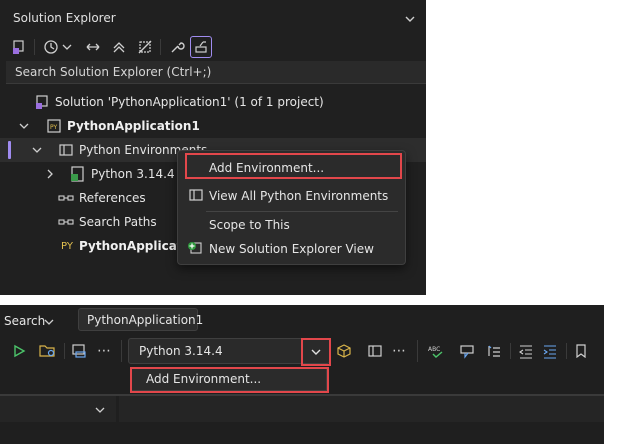  I want to click on menu-item-new-explorer-view: New Solution Explorer View, so click(291, 249).